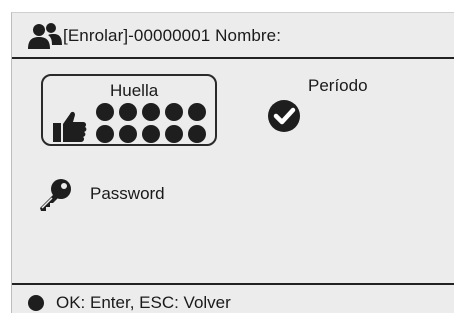 The height and width of the screenshot is (322, 465). I want to click on fingerprint-option: Huella, so click(129, 110).